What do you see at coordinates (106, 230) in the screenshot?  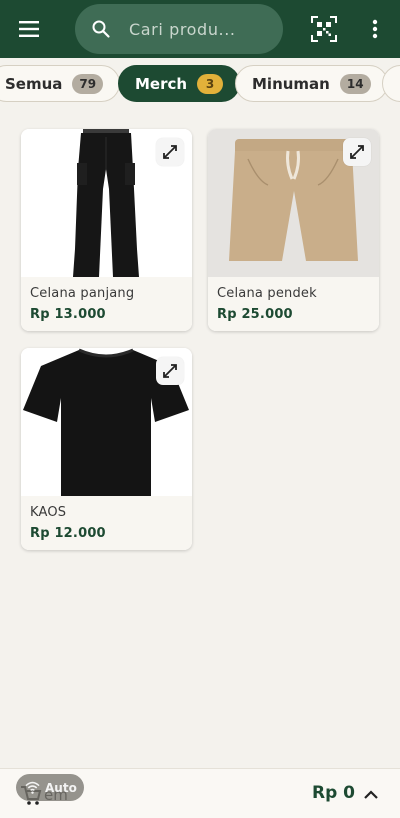 I see `product-card: Celana panjang Rp 13.000` at bounding box center [106, 230].